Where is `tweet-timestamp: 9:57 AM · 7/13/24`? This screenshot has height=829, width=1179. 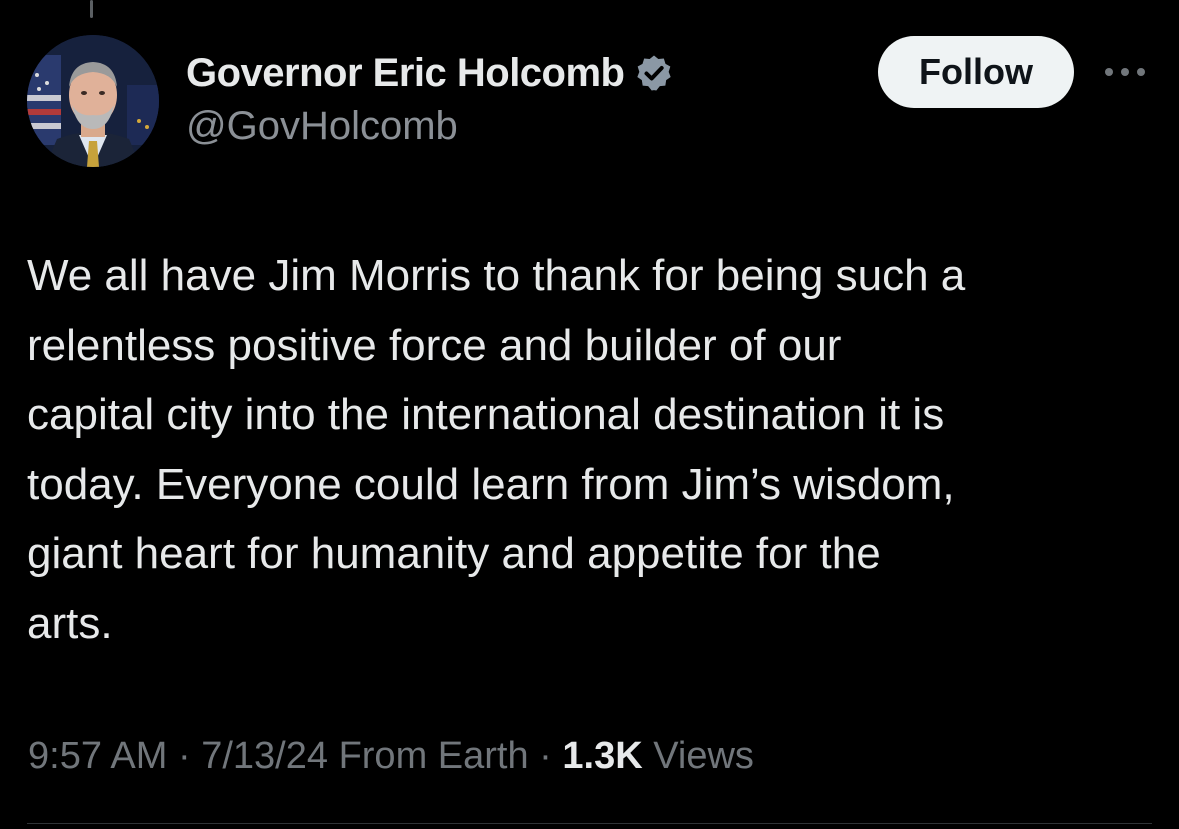 tweet-timestamp: 9:57 AM · 7/13/24 is located at coordinates (178, 756).